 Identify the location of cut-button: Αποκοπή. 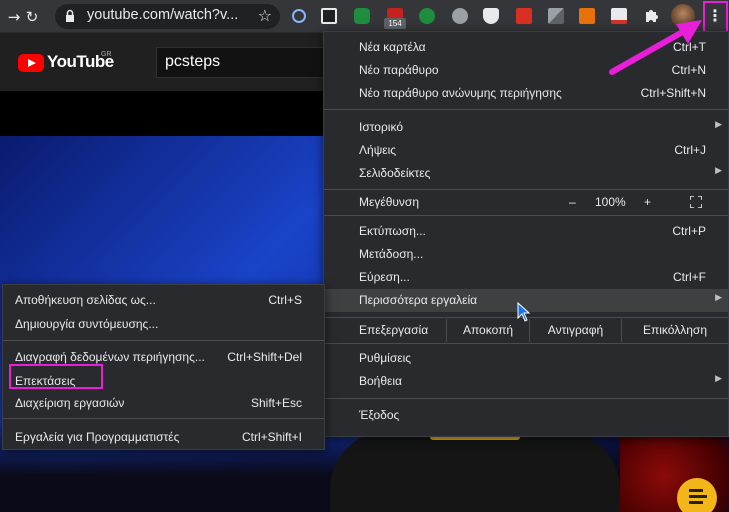
(487, 330).